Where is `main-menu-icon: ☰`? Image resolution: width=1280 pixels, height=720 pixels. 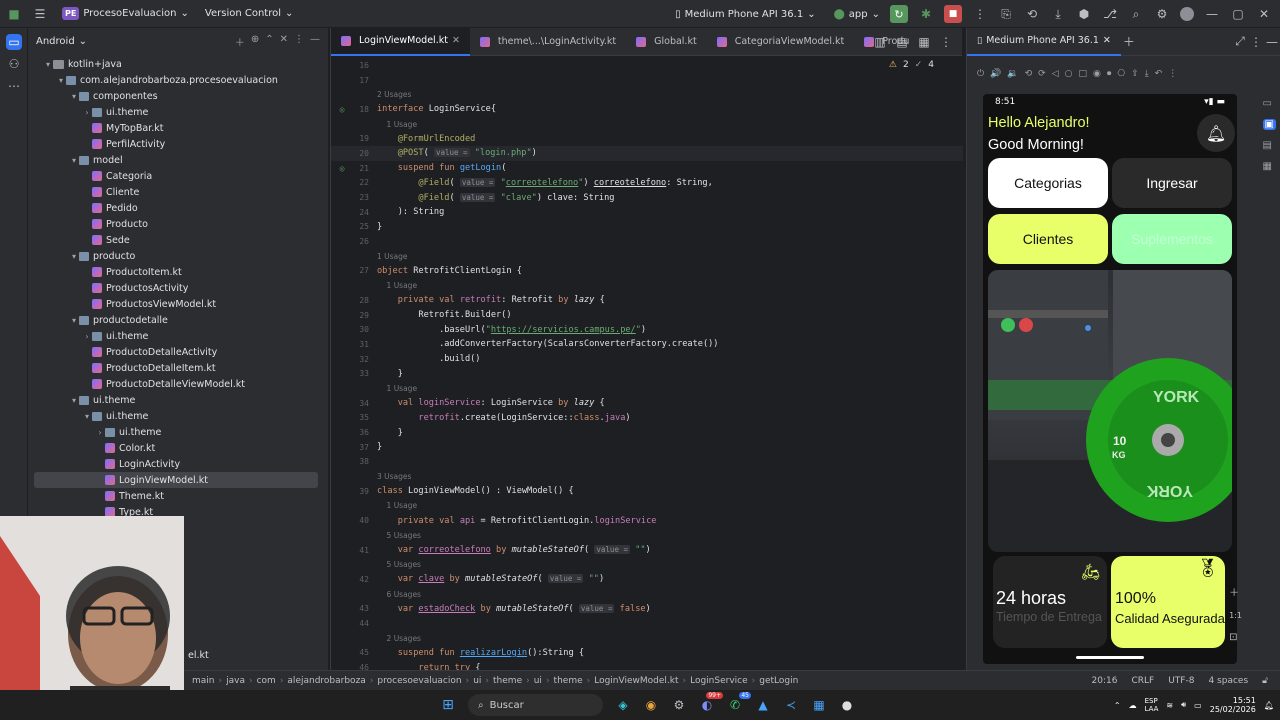
main-menu-icon: ☰ is located at coordinates (40, 14).